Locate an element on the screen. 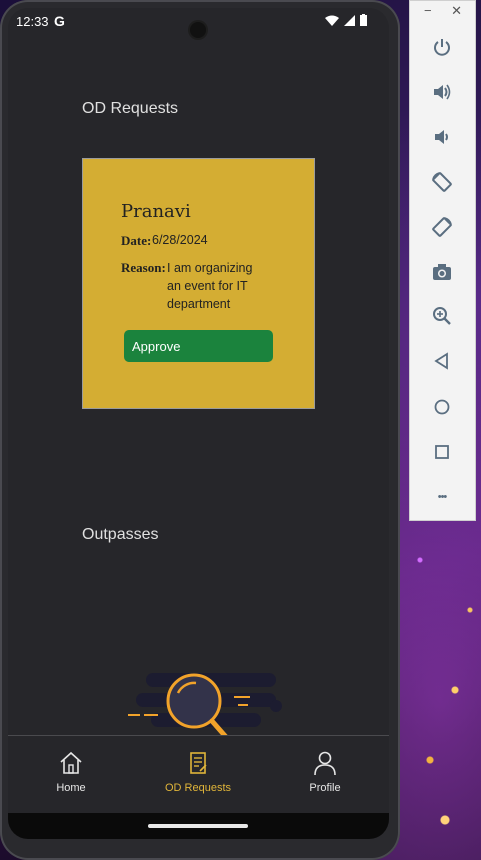 This screenshot has height=860, width=481. status-icons is located at coordinates (346, 20).